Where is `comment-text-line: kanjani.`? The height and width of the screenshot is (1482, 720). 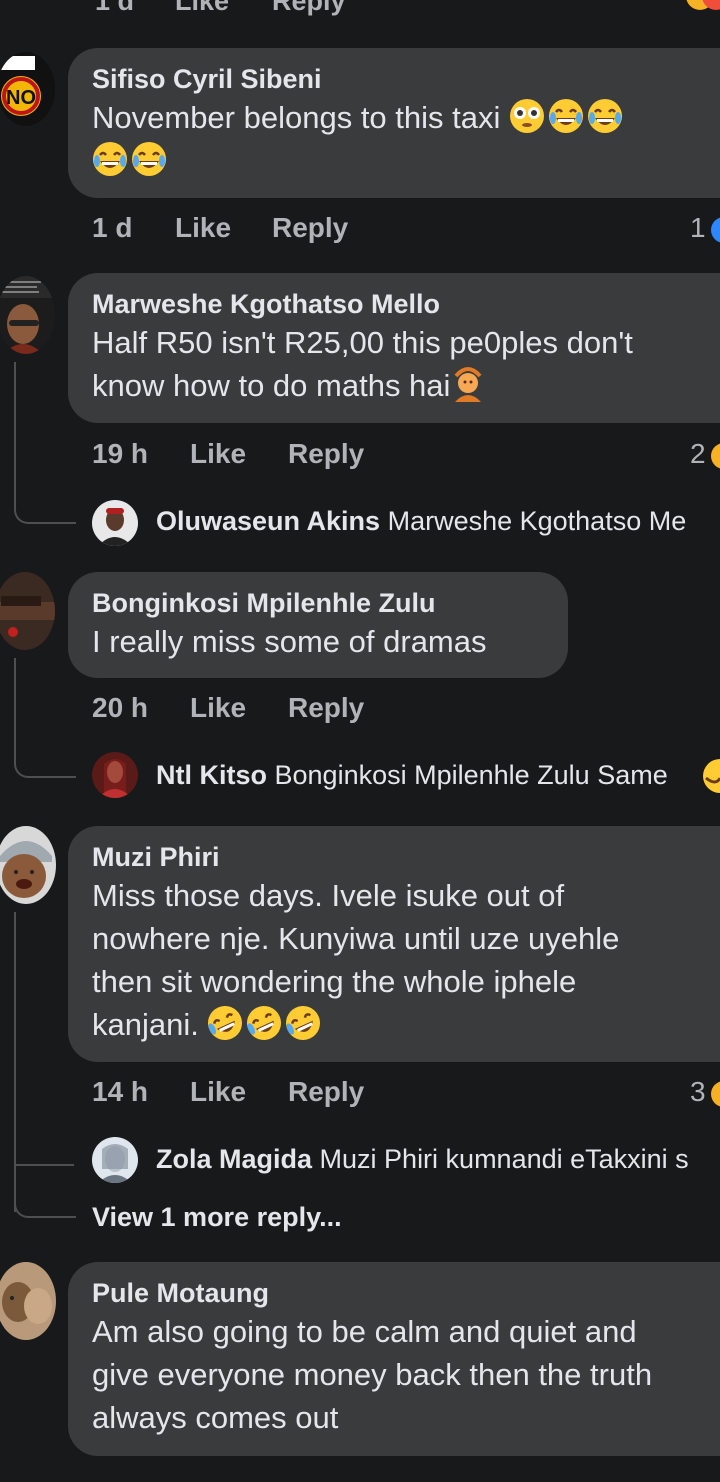
comment-text-line: kanjani. is located at coordinates (145, 1024).